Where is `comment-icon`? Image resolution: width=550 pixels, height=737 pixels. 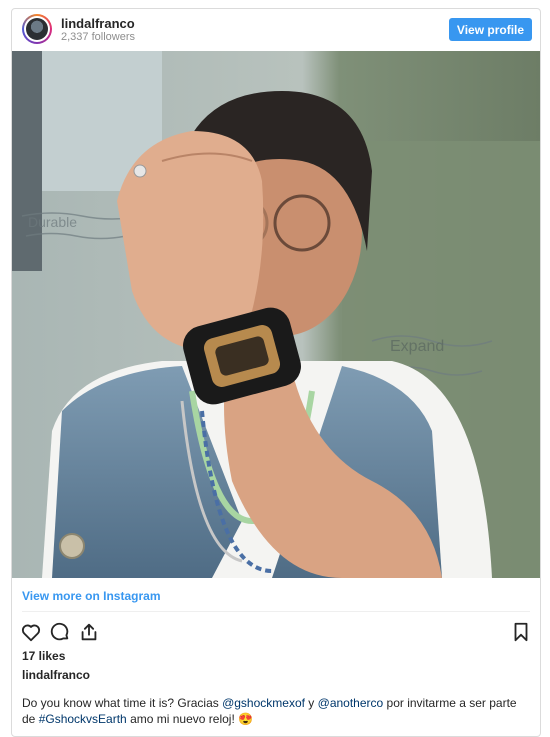
comment-icon is located at coordinates (60, 632).